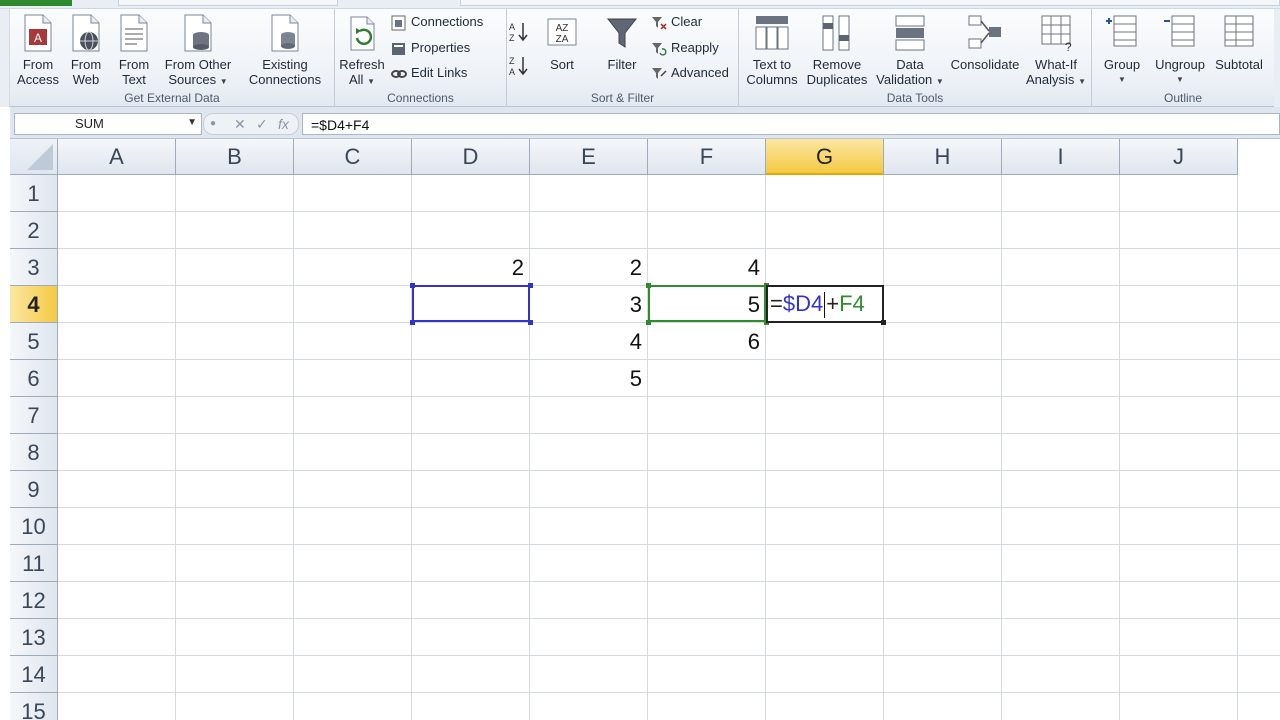 The image size is (1280, 720). What do you see at coordinates (398, 23) in the screenshot?
I see `connections-icon` at bounding box center [398, 23].